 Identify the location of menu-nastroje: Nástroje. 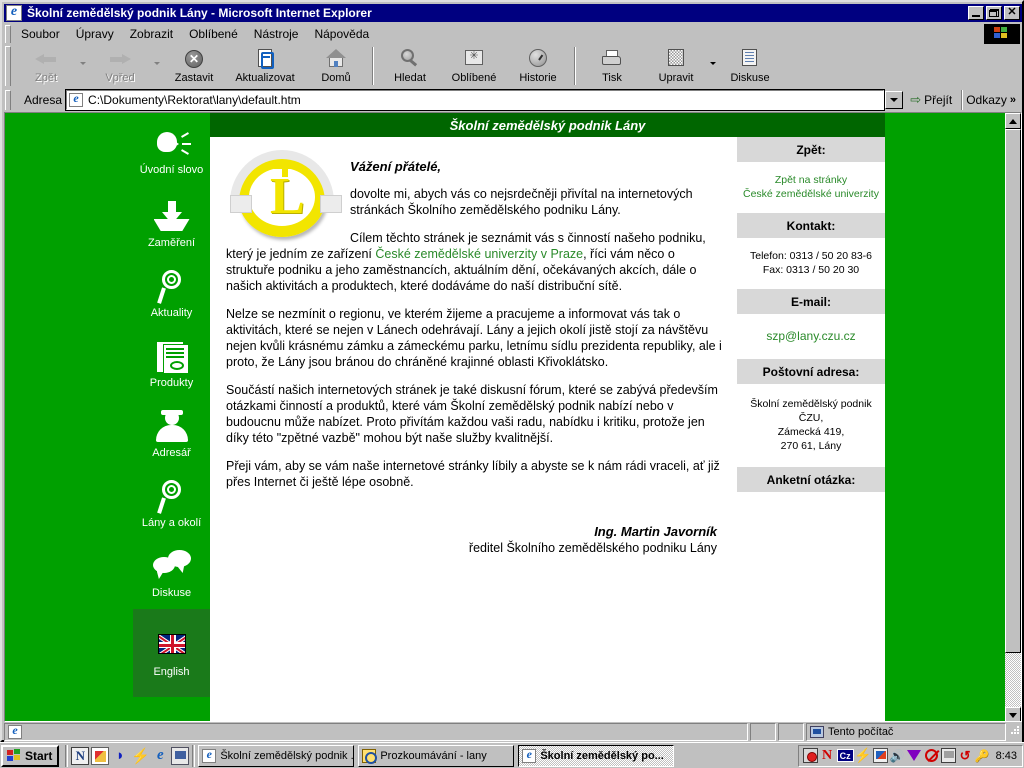
(276, 34).